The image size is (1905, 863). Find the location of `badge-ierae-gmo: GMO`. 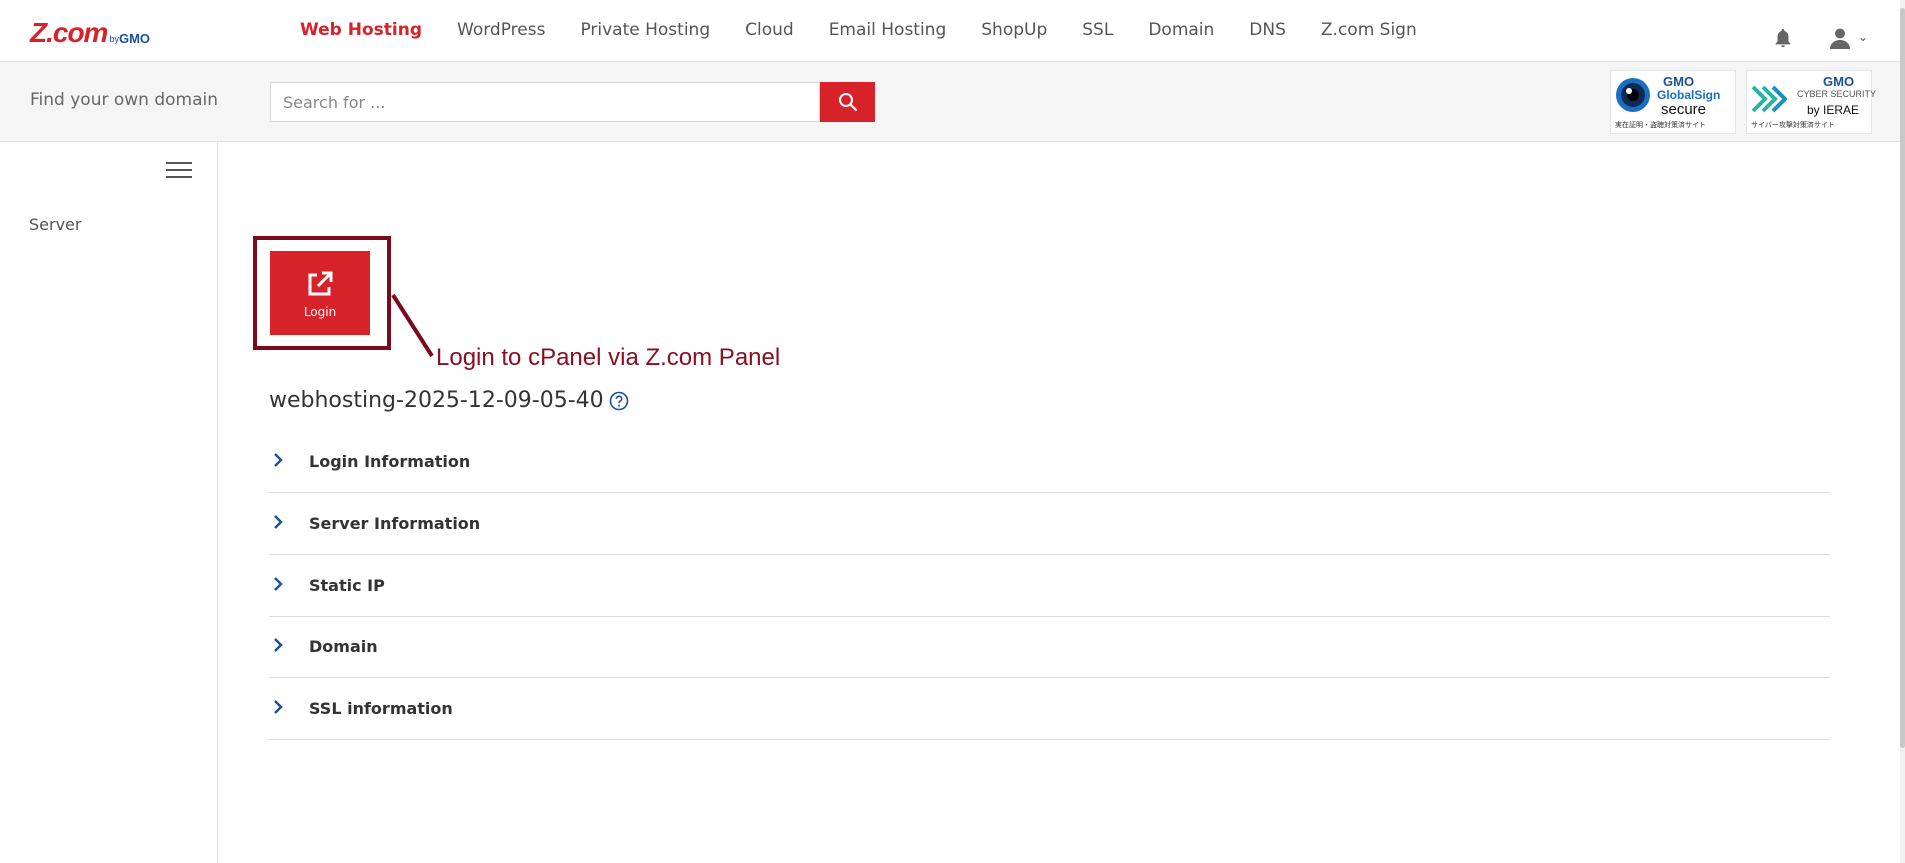

badge-ierae-gmo: GMO is located at coordinates (1839, 81).